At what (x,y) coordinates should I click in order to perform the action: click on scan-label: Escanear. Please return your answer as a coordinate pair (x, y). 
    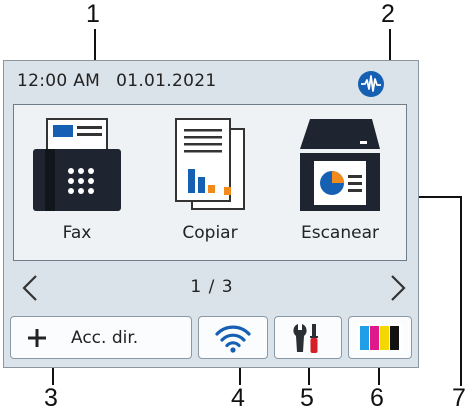
    Looking at the image, I should click on (339, 233).